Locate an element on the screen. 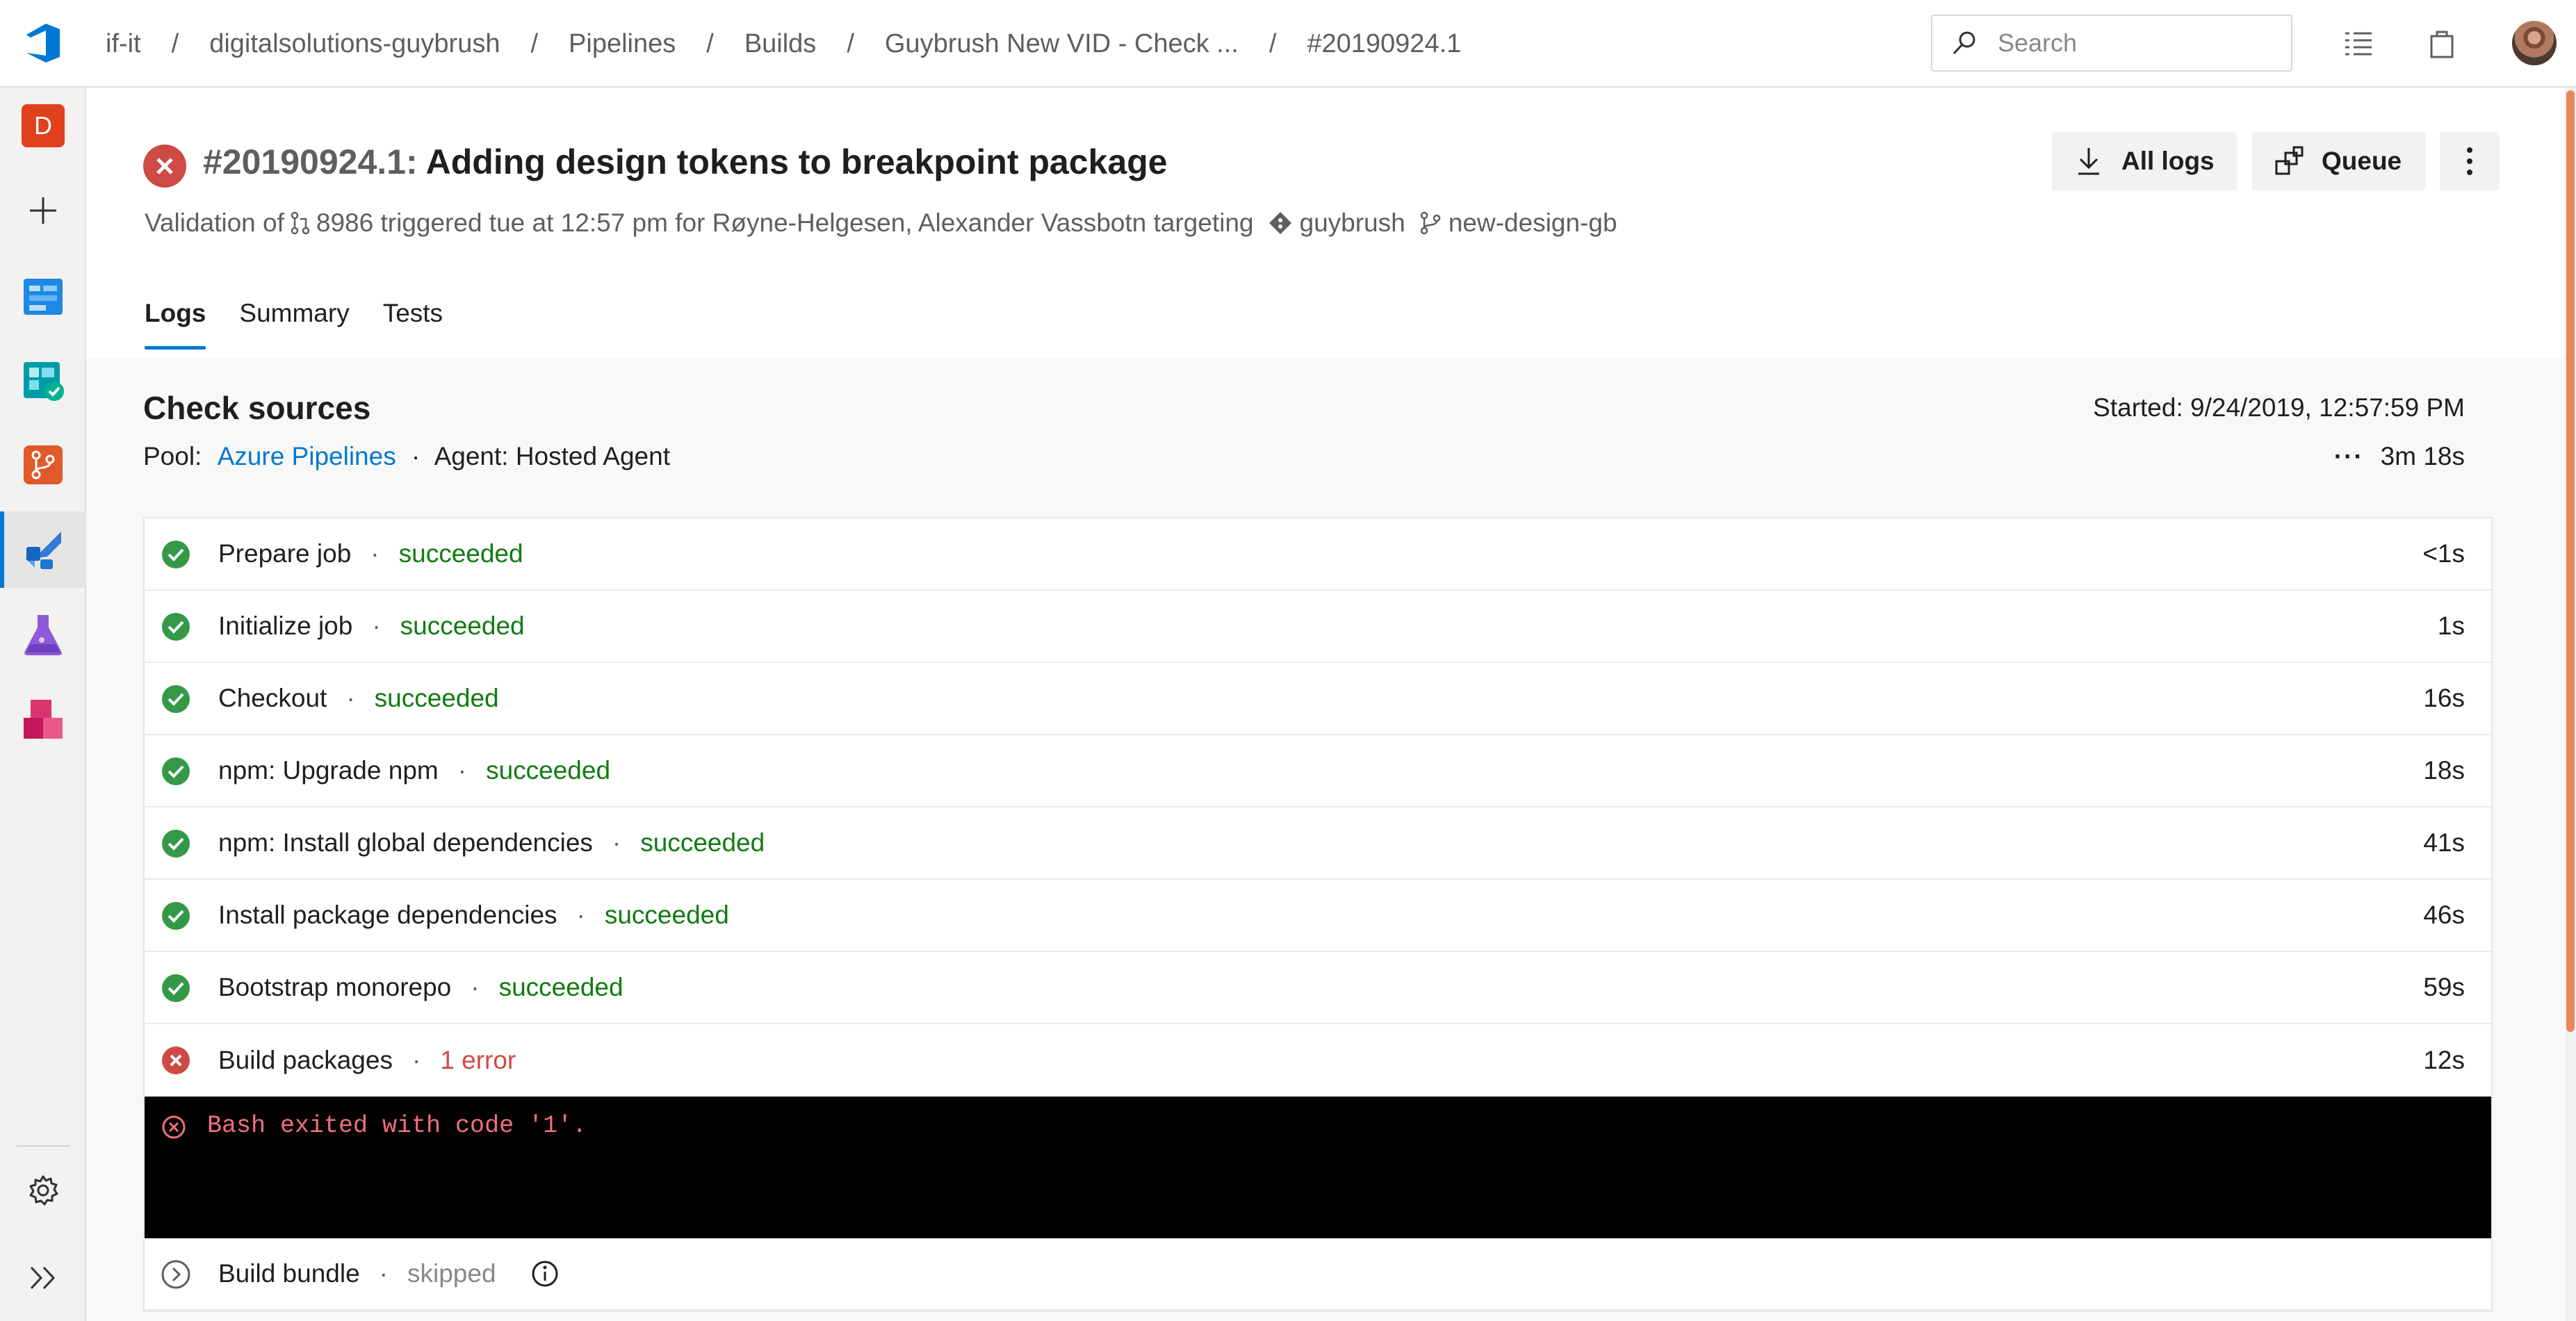  shopping-bag-icon is located at coordinates (2442, 44).